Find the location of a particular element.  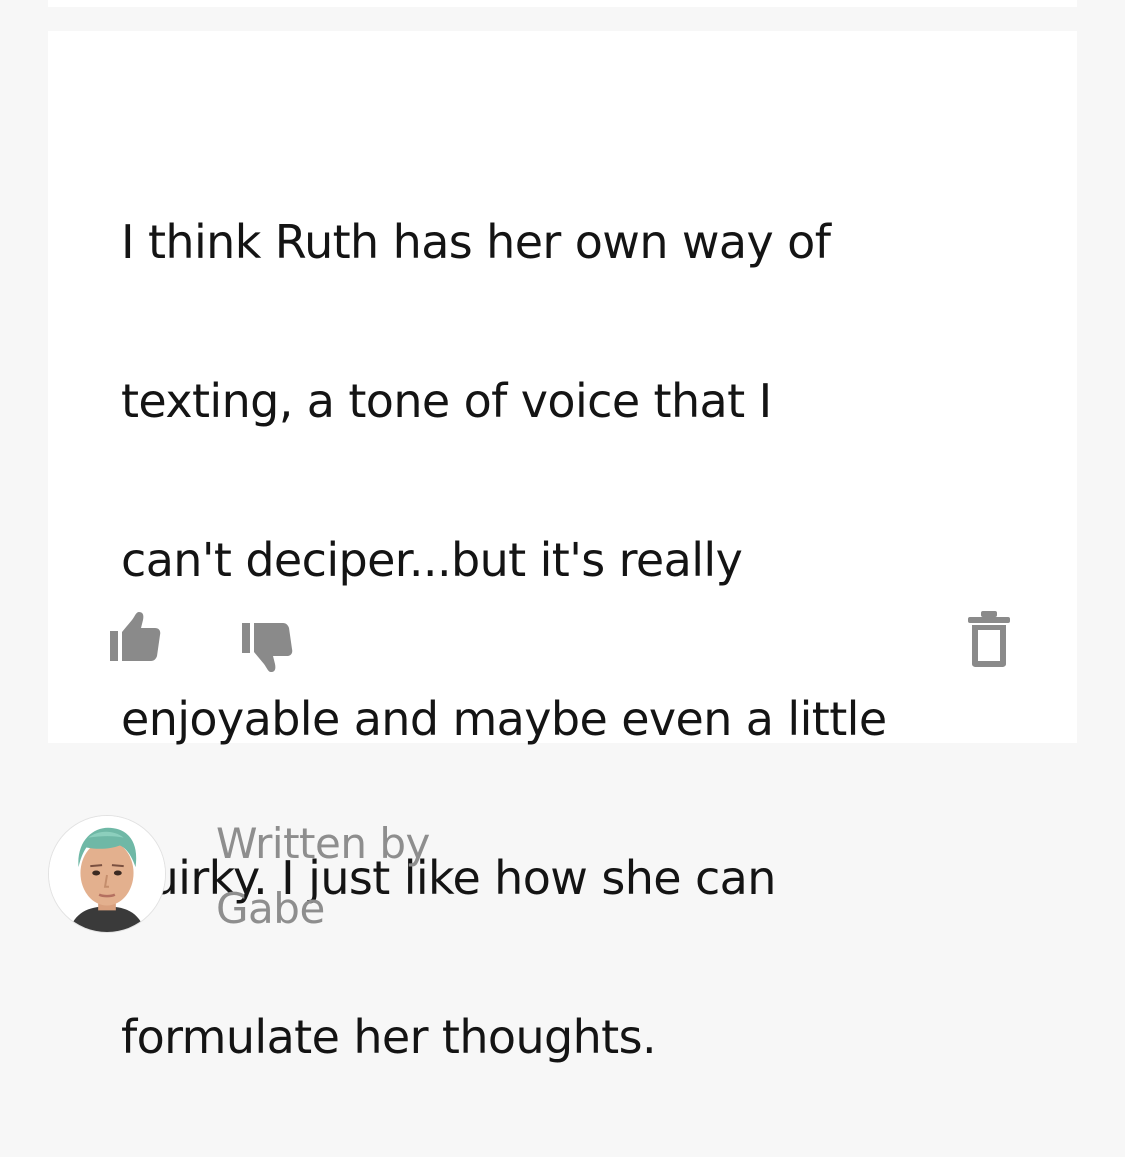

thumbs-up-icon is located at coordinates (135, 636).